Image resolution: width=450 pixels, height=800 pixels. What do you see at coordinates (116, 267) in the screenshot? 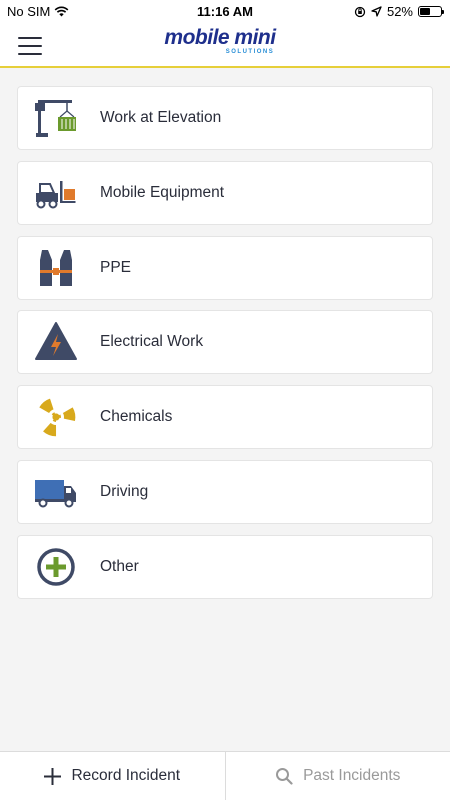
I see `category-label: PPE` at bounding box center [116, 267].